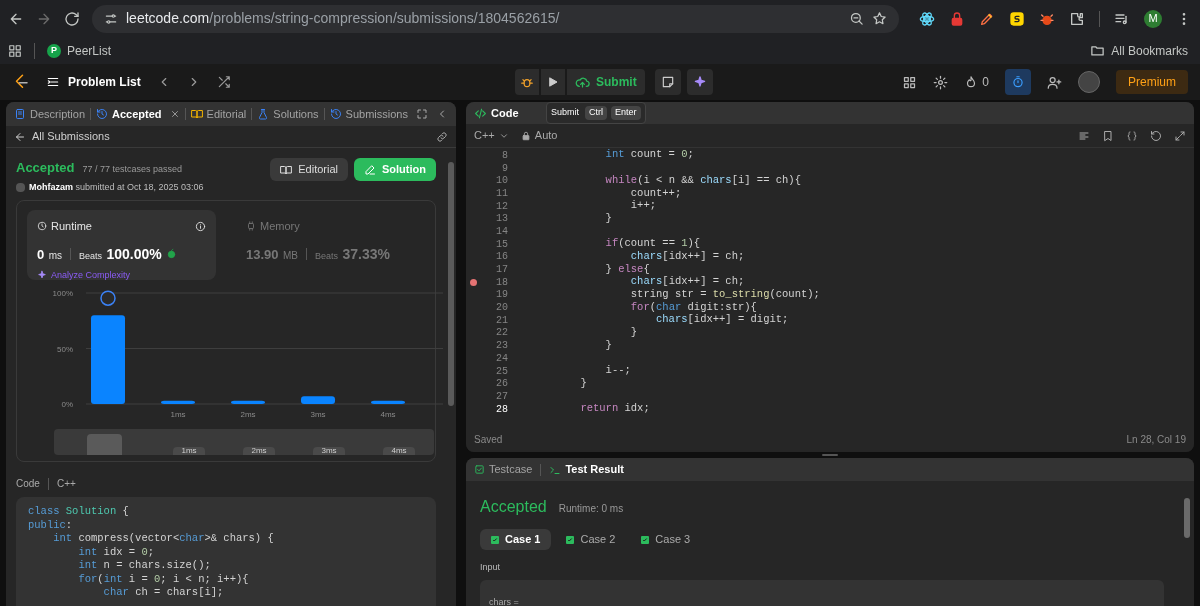  Describe the element at coordinates (72, 18) in the screenshot. I see `reload-icon` at that location.